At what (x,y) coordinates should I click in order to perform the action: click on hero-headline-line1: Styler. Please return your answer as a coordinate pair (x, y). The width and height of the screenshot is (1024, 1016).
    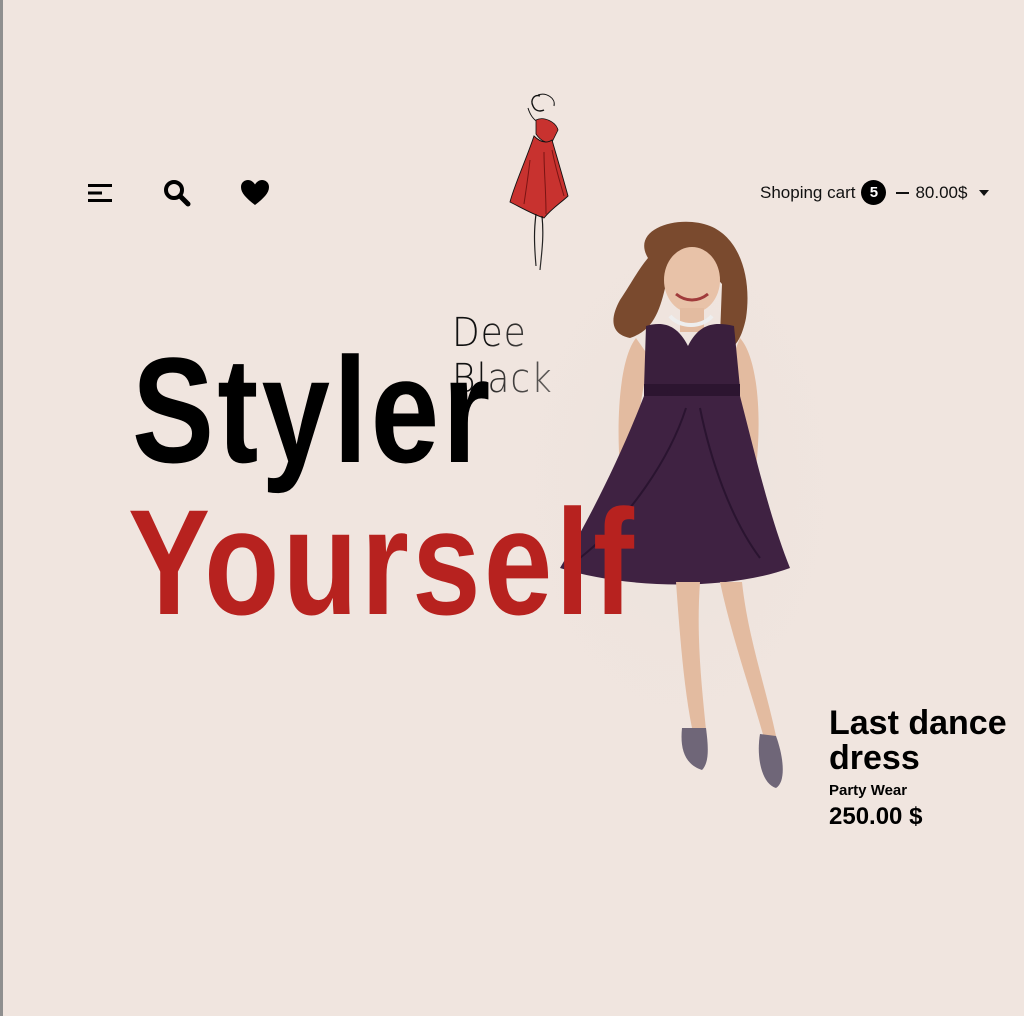
    Looking at the image, I should click on (313, 410).